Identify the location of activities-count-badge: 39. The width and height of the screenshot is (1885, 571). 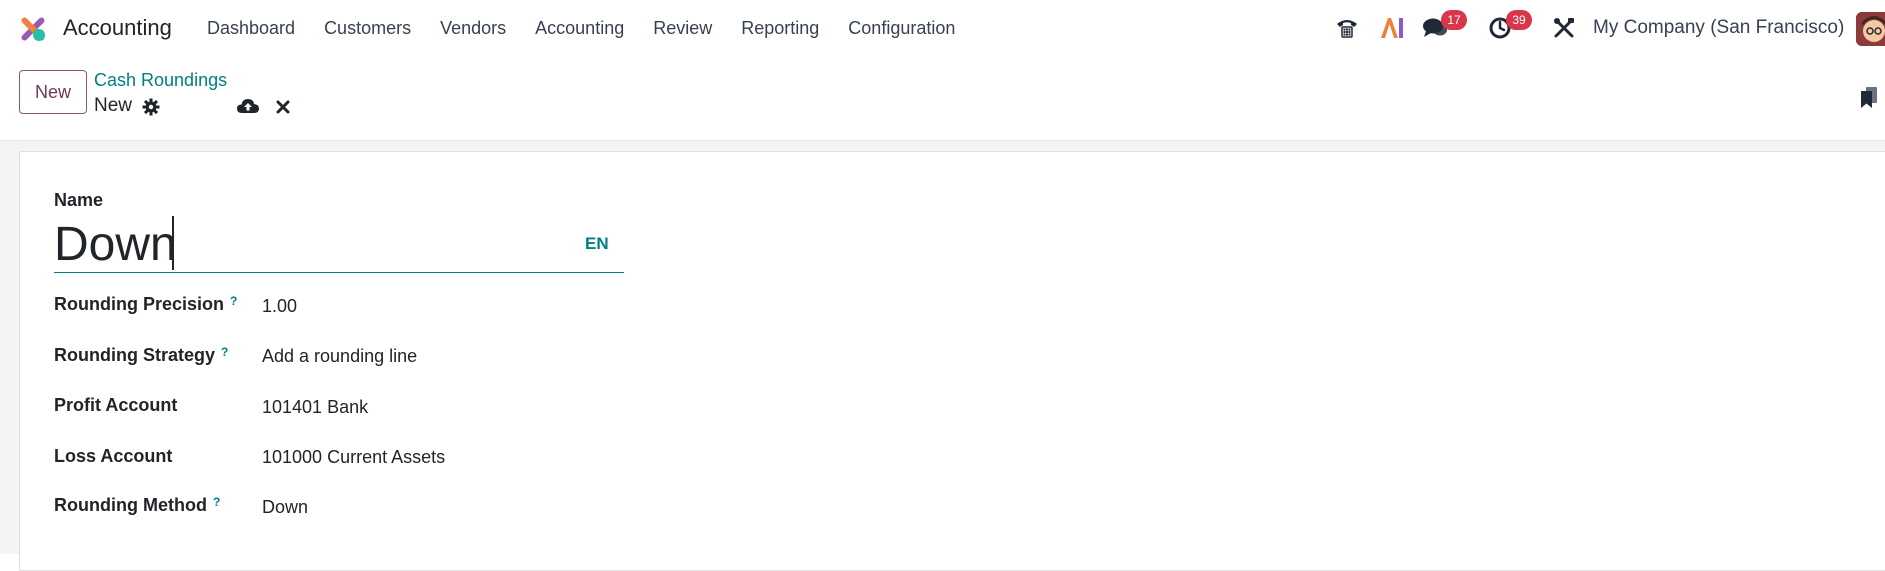
(1519, 20).